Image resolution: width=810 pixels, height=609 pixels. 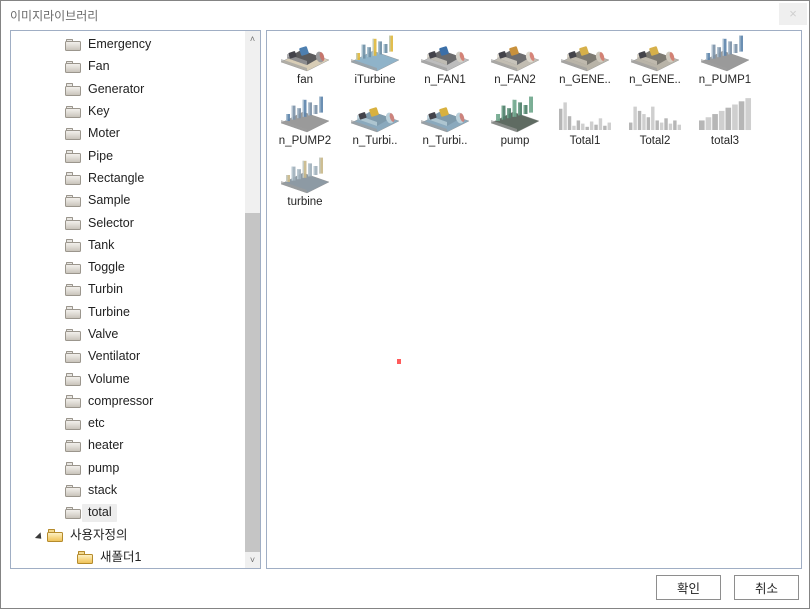 What do you see at coordinates (130, 134) in the screenshot?
I see `tree-item-Moter: Moter` at bounding box center [130, 134].